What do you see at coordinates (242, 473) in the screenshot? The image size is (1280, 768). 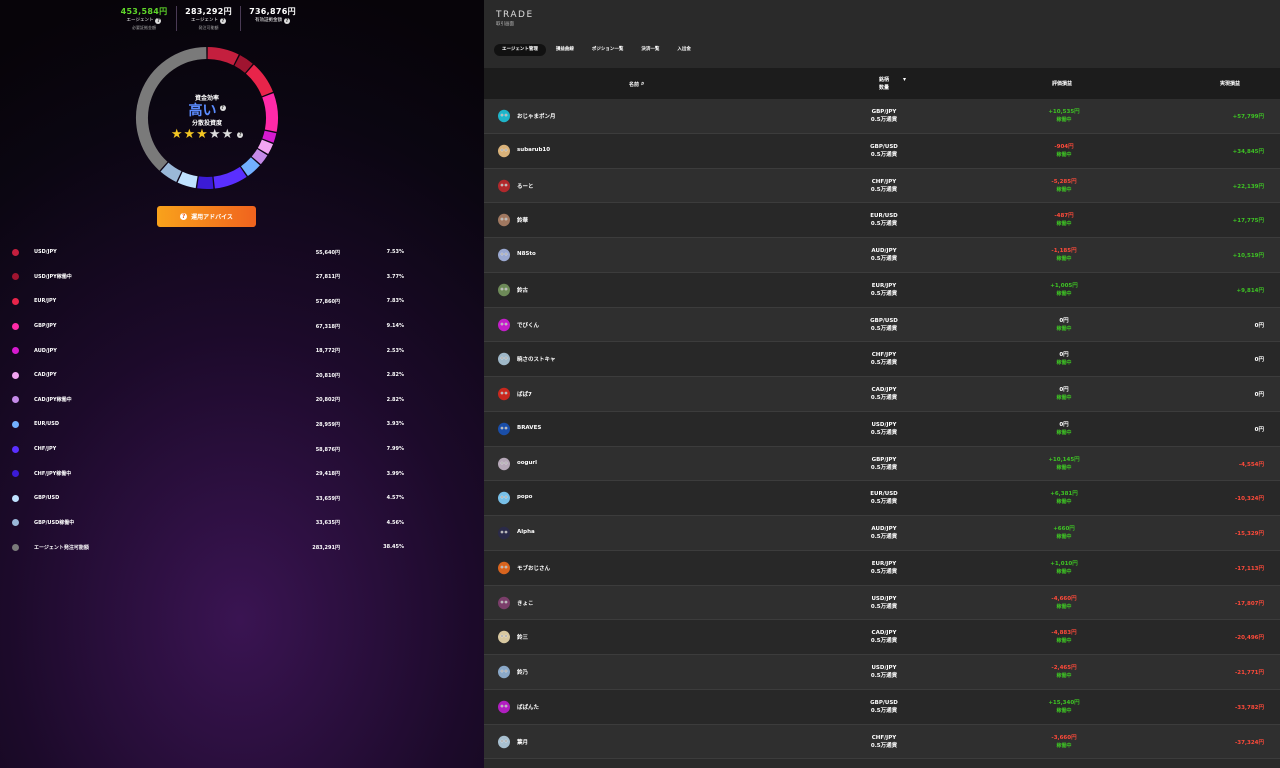 I see `allocation-row: CHF/JPY稼働中 29,418円 3.99%` at bounding box center [242, 473].